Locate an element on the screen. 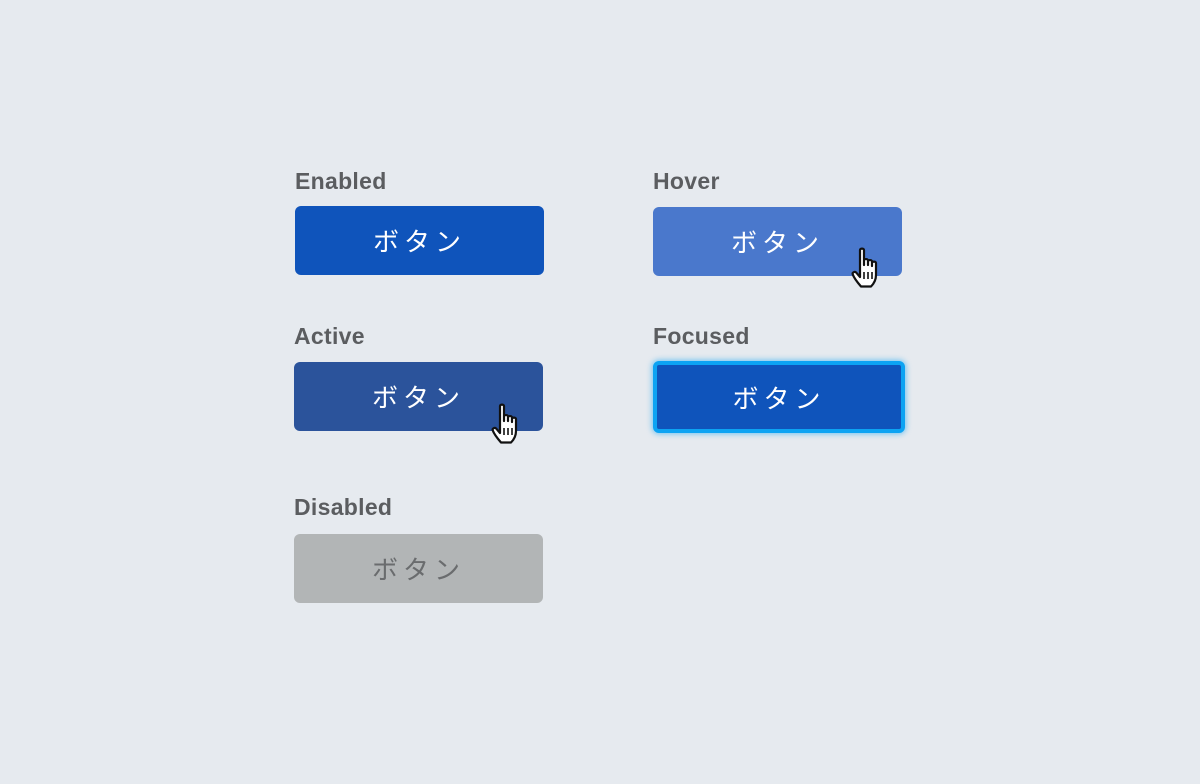  disabled-label: Disabled is located at coordinates (343, 507).